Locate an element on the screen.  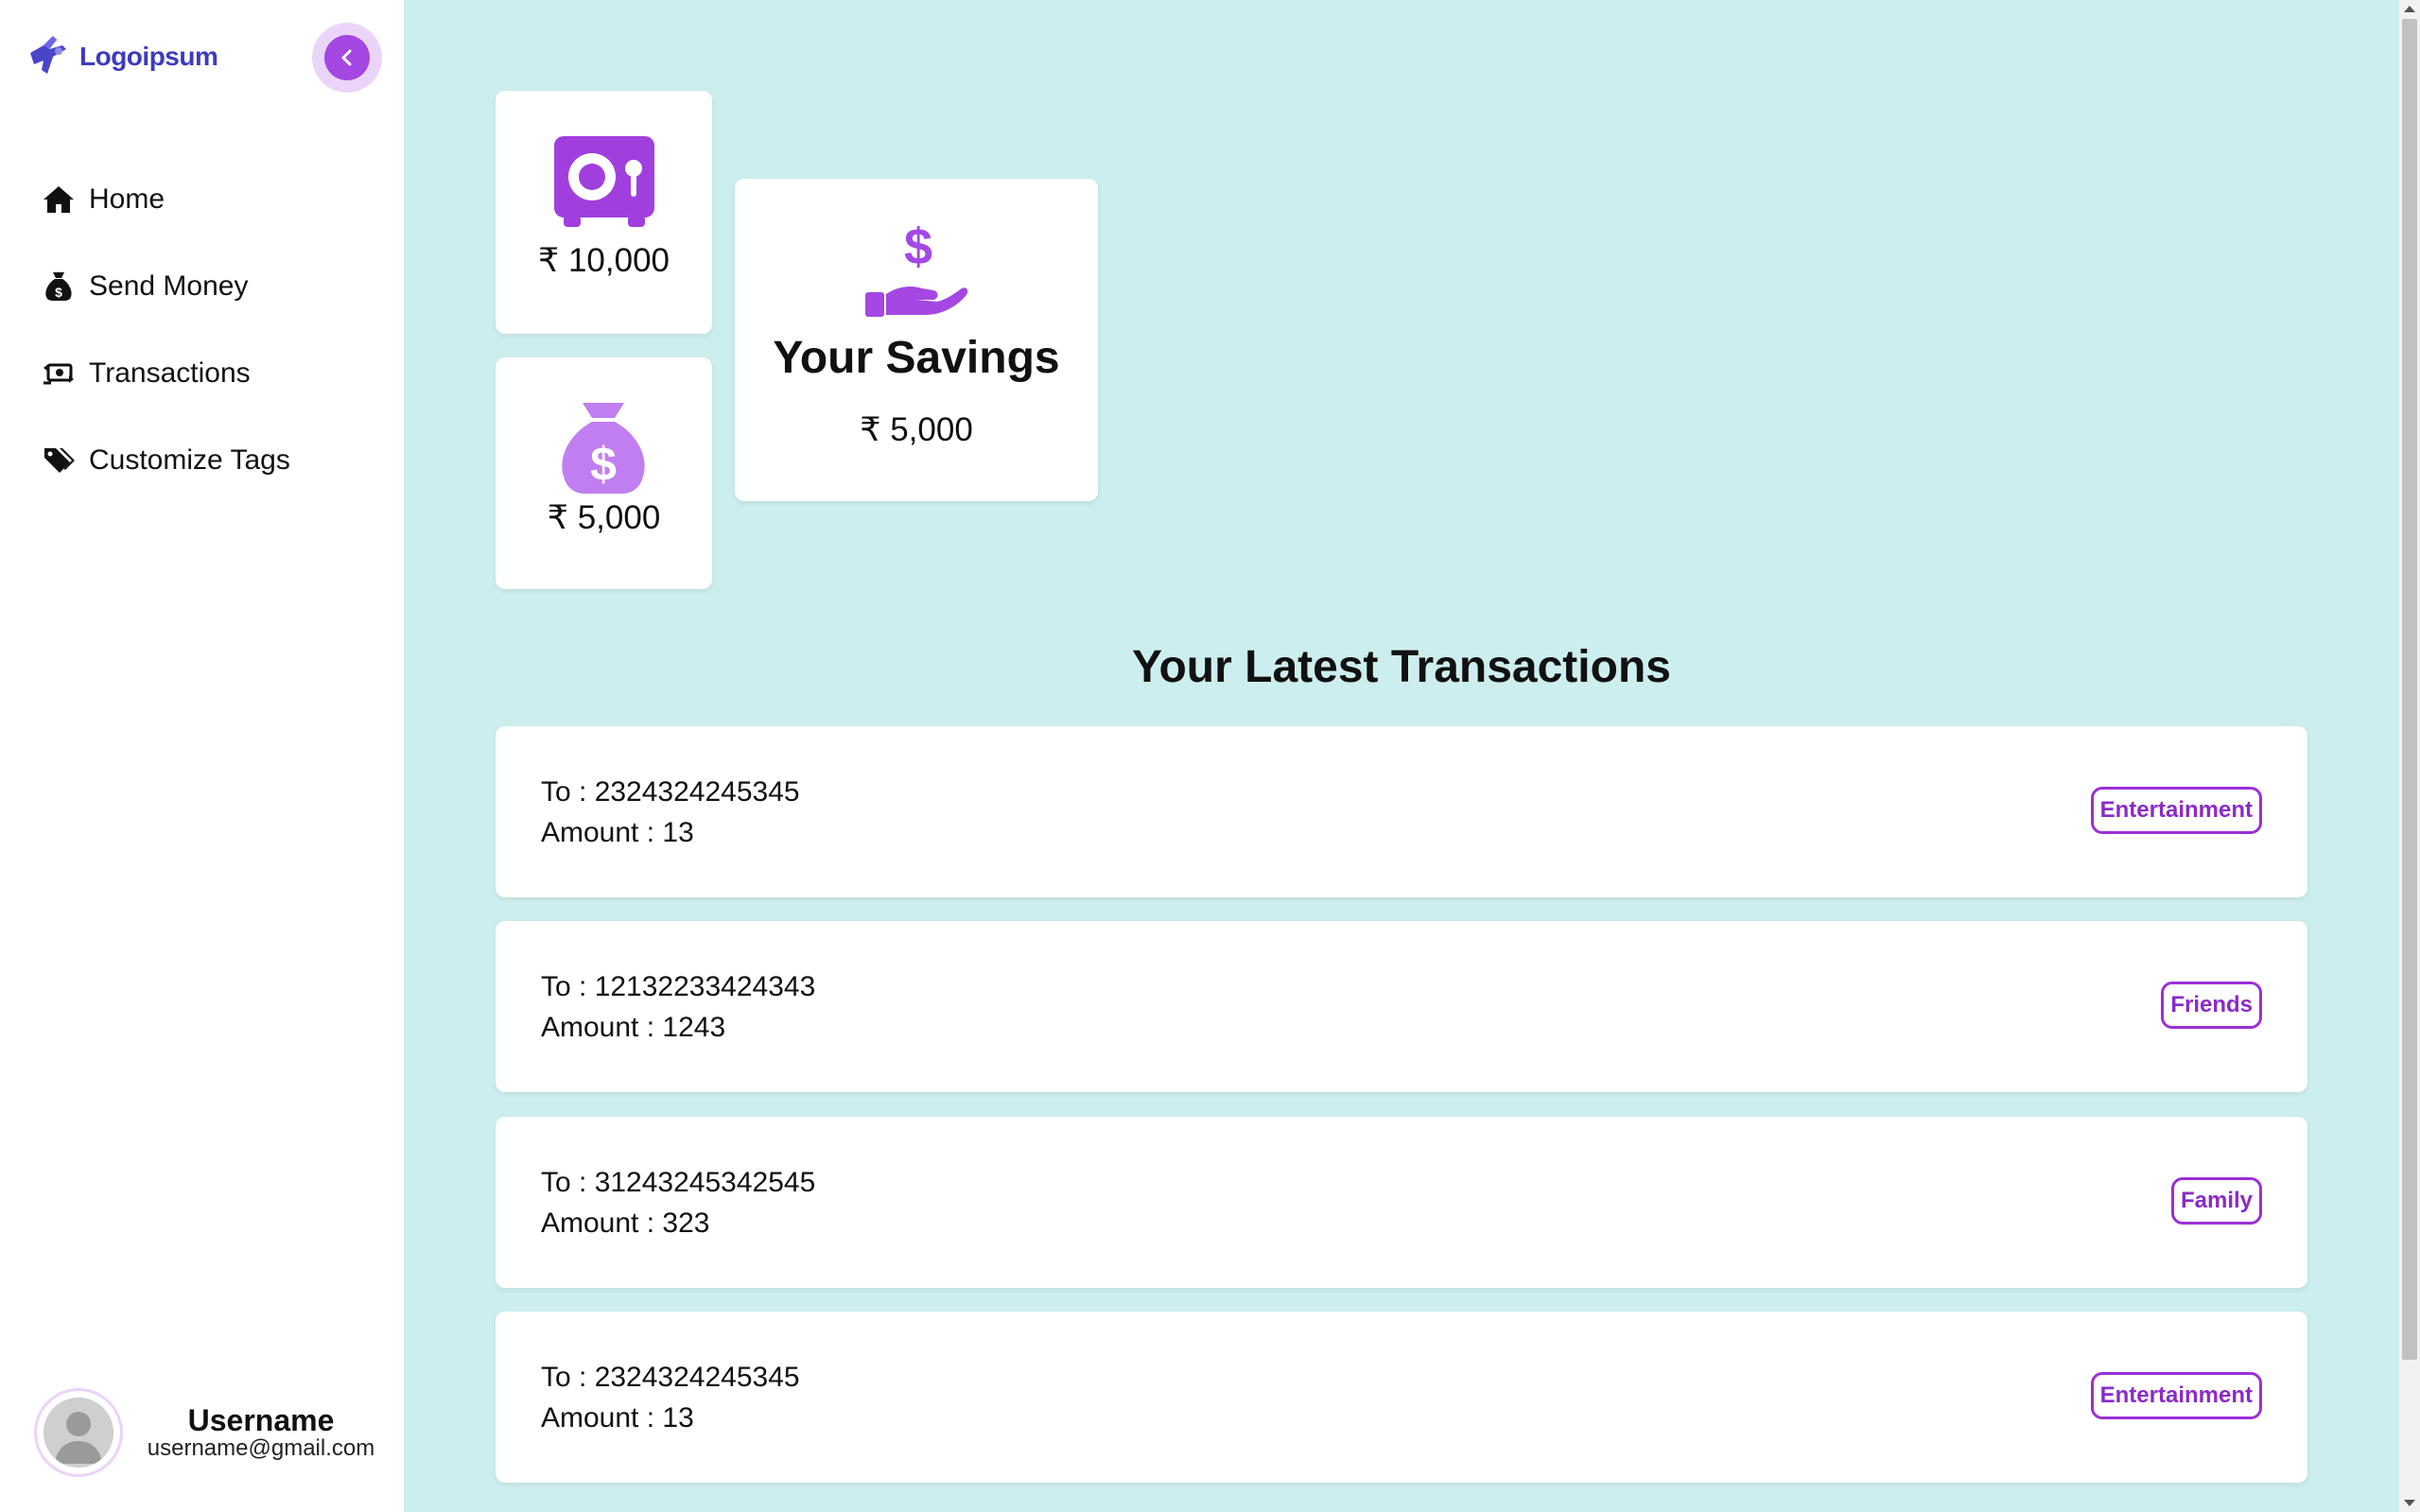
transaction-tag: Family is located at coordinates (2216, 1201).